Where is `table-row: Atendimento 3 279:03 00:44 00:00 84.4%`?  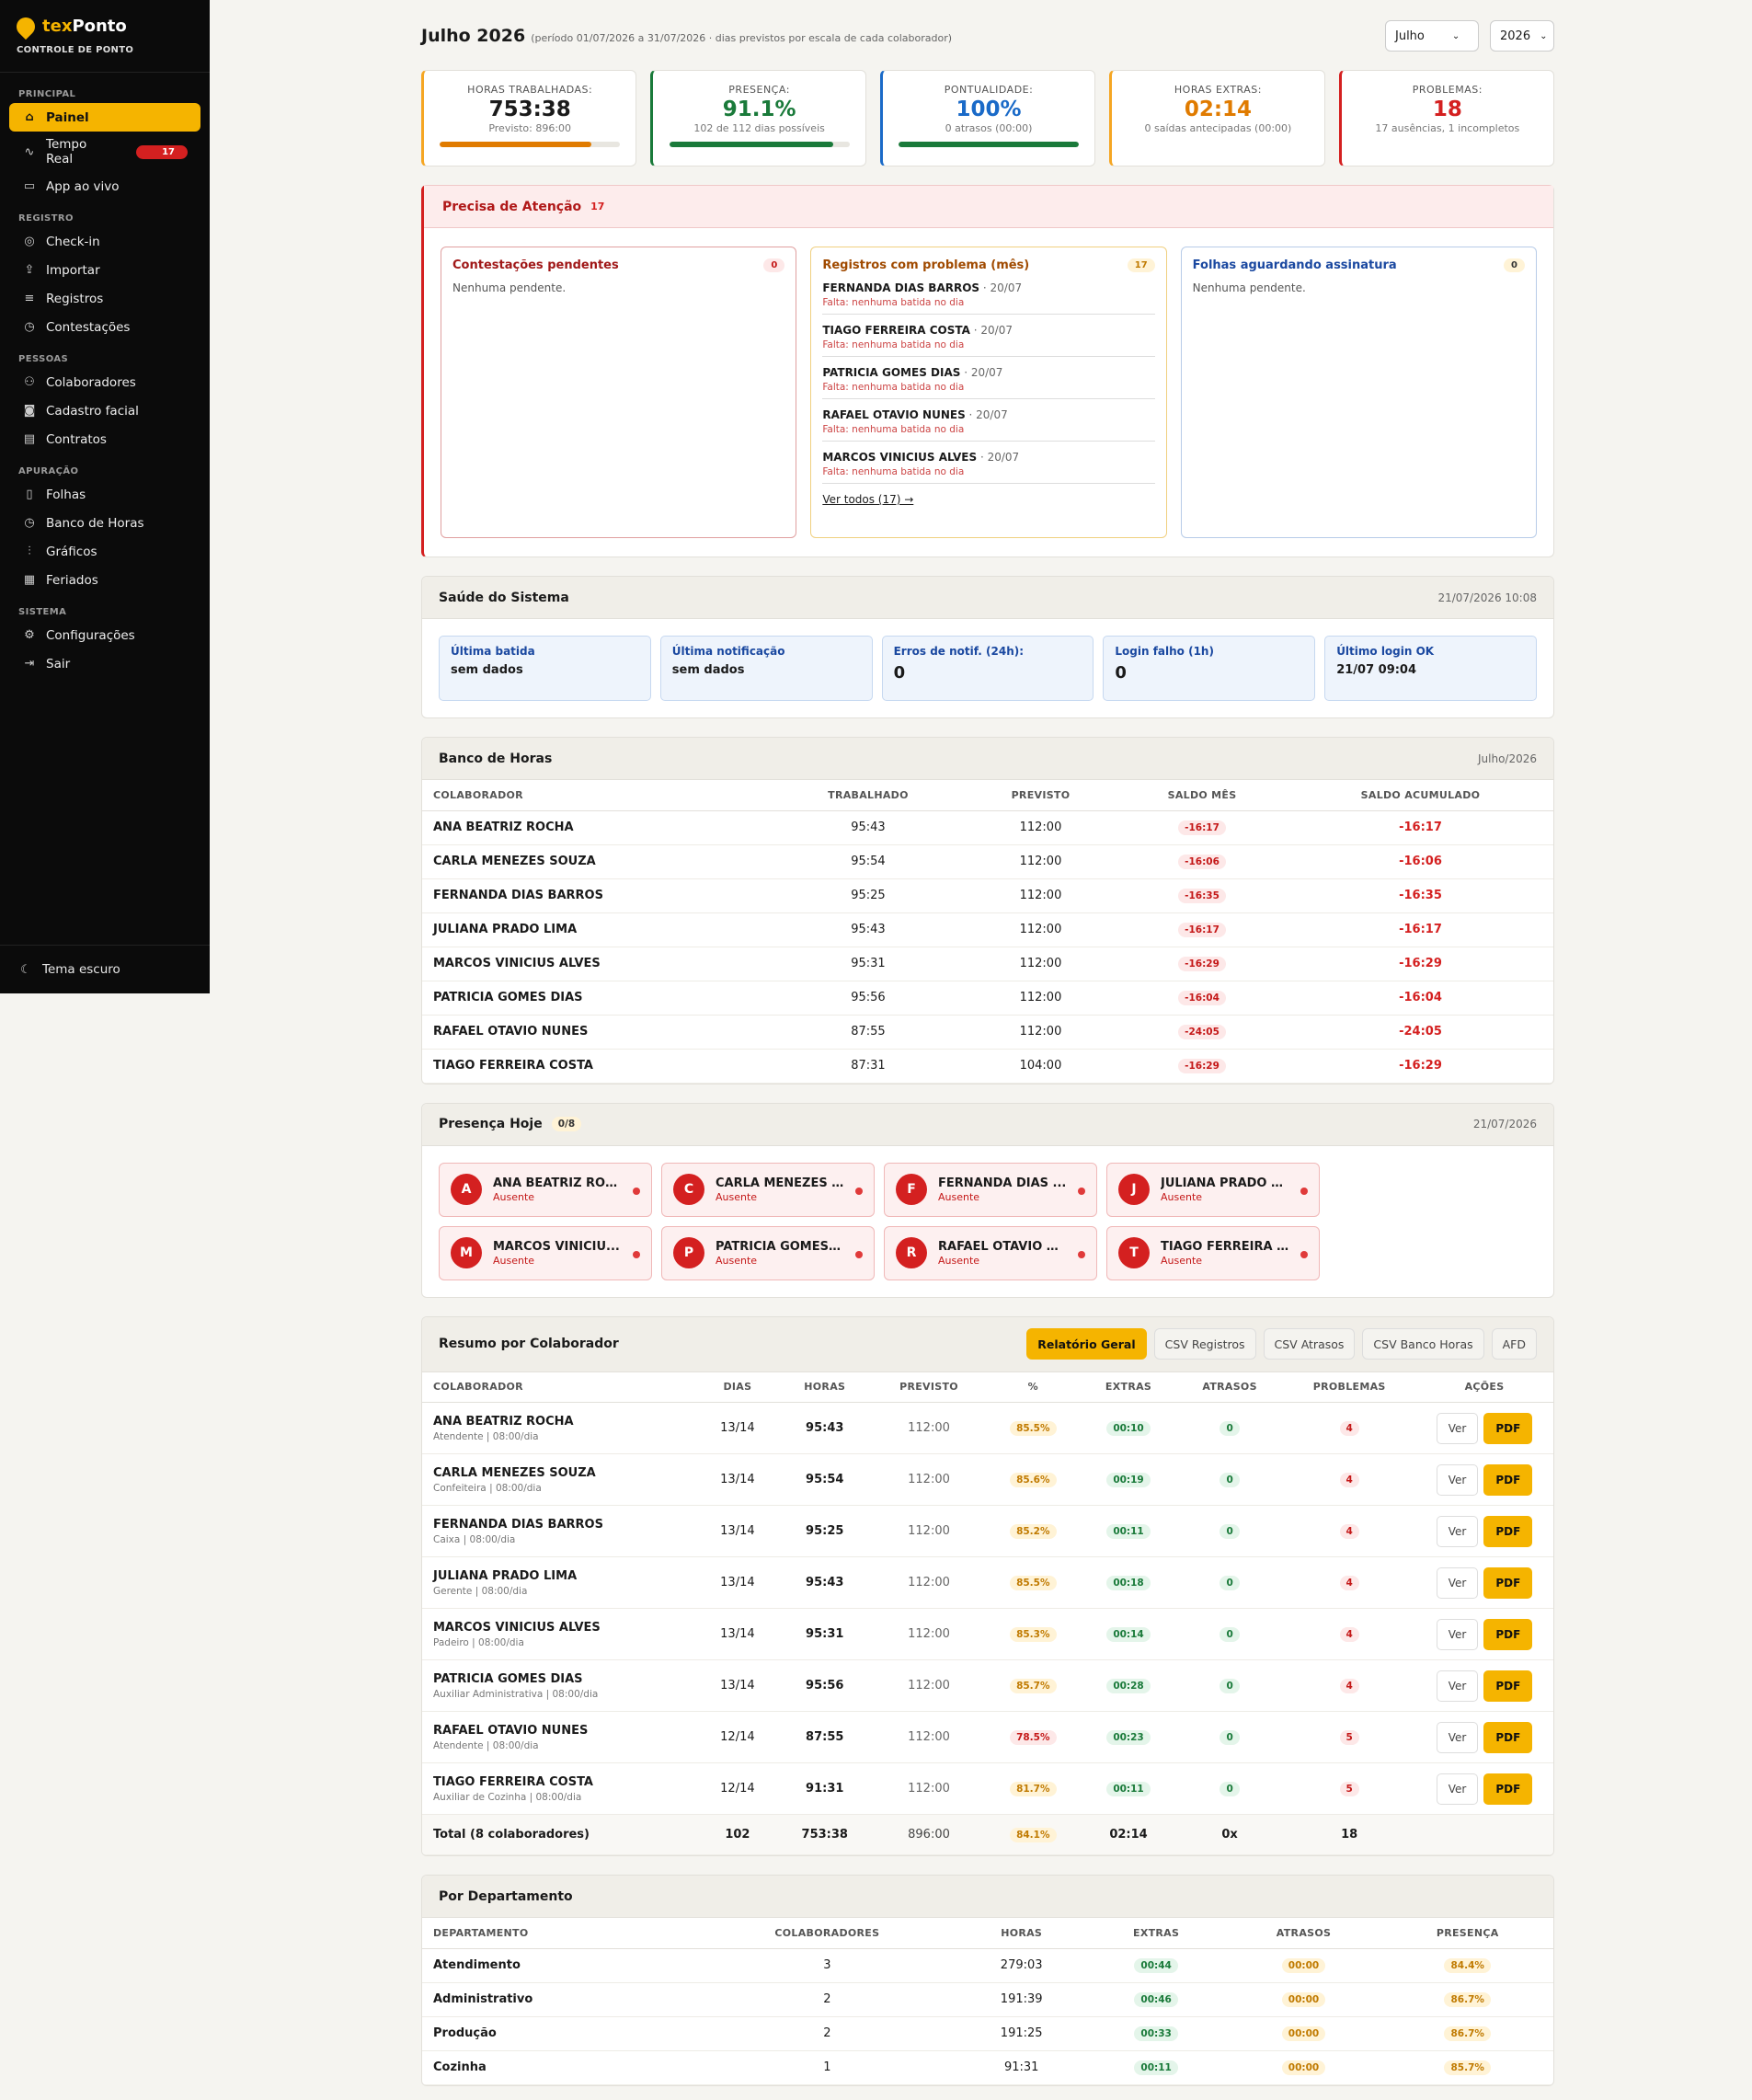 table-row: Atendimento 3 279:03 00:44 00:00 84.4% is located at coordinates (987, 1965).